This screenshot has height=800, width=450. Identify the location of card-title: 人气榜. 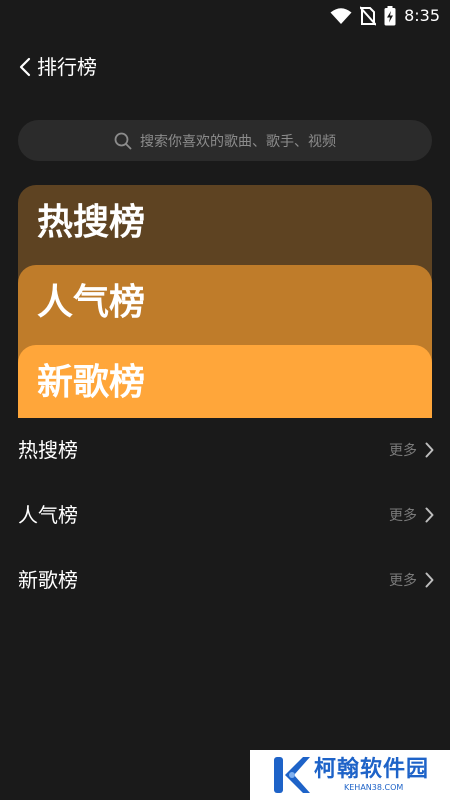
(91, 302).